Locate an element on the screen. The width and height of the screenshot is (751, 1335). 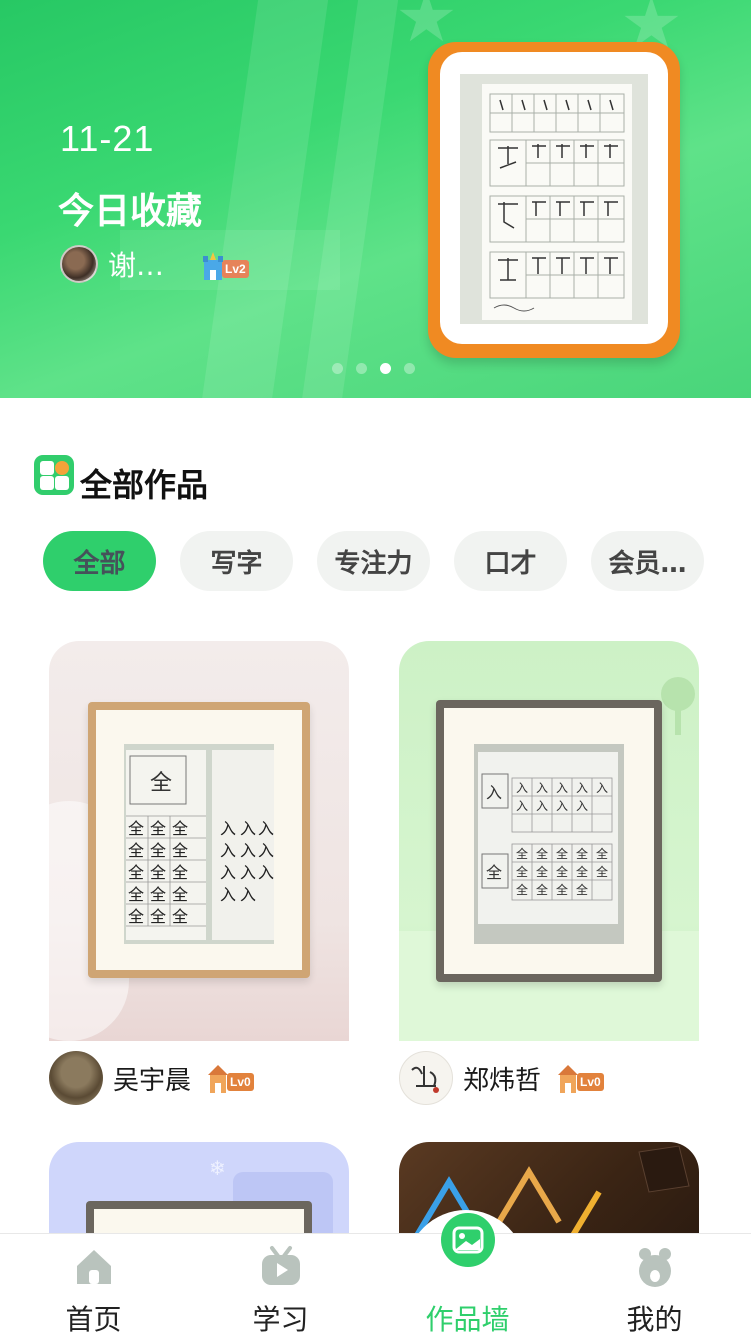
featured-work-frame is located at coordinates (554, 200).